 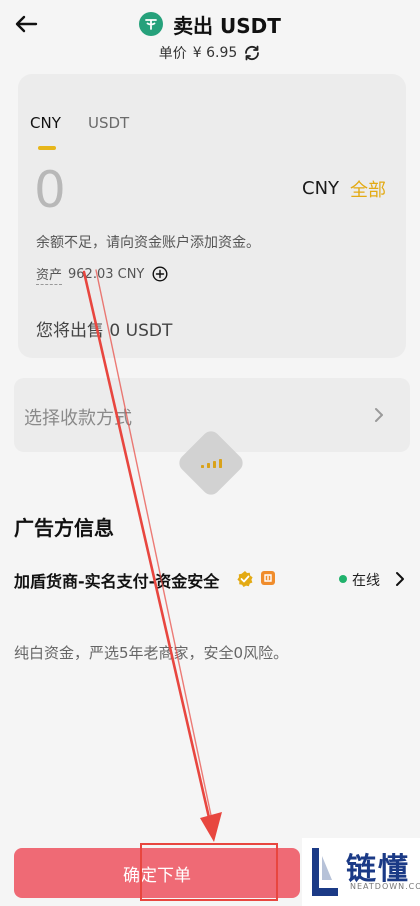 I want to click on verified-icon, so click(x=245, y=579).